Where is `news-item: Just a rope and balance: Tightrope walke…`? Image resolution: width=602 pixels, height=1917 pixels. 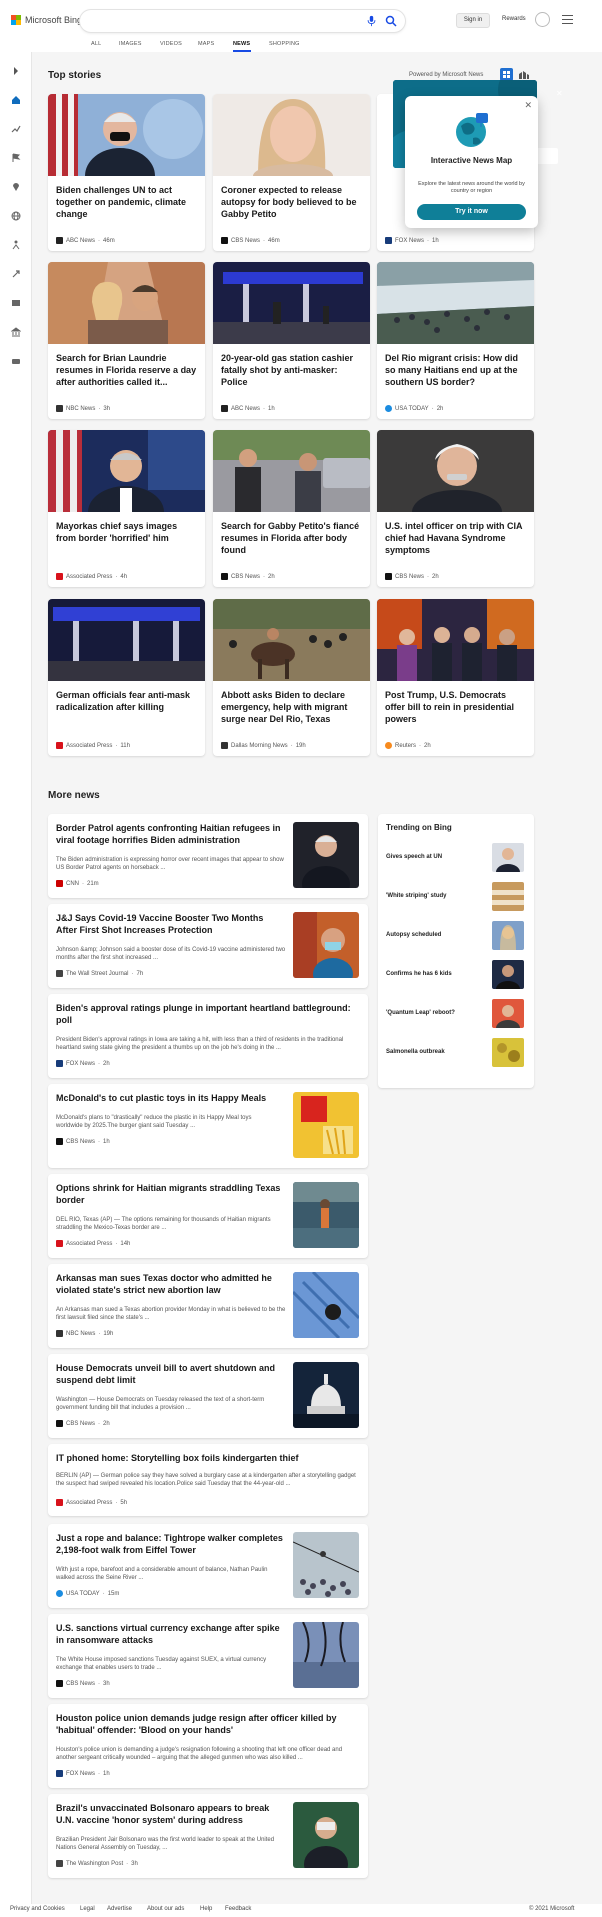
news-item: Just a rope and balance: Tightrope walke… is located at coordinates (208, 1566).